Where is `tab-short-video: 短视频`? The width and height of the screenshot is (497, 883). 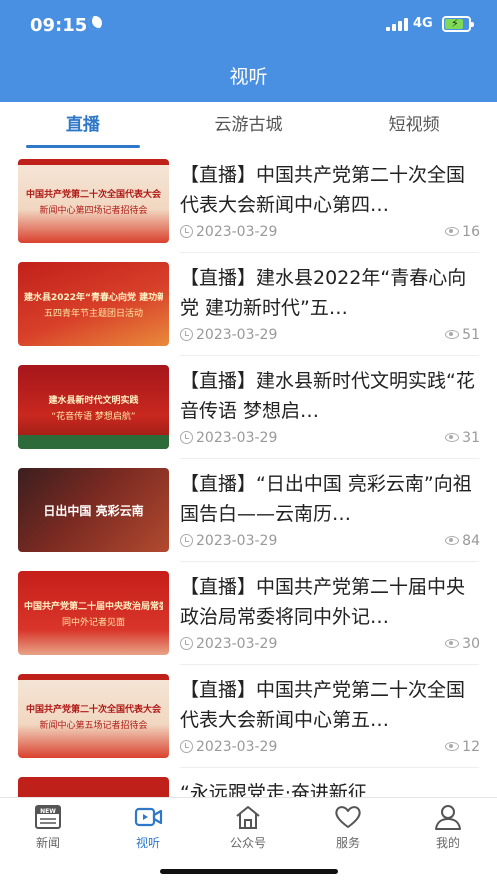 tab-short-video: 短视频 is located at coordinates (414, 126).